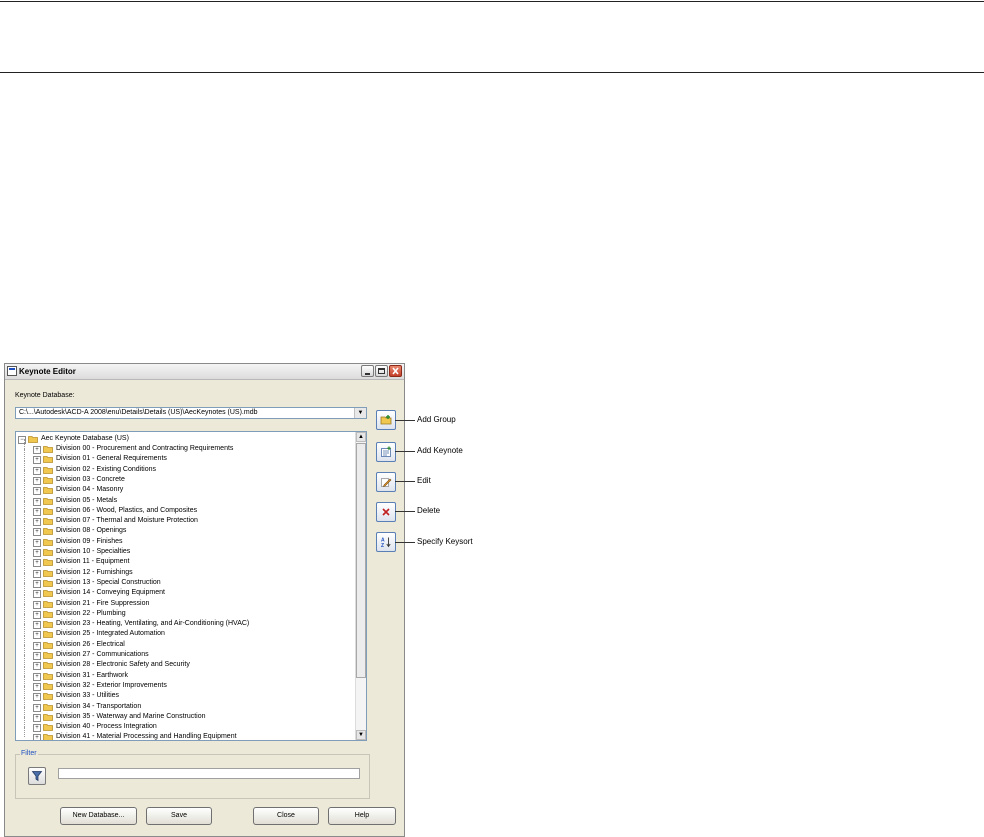 The image size is (984, 837). What do you see at coordinates (440, 450) in the screenshot?
I see `add-keynote-callout: Add Keynote` at bounding box center [440, 450].